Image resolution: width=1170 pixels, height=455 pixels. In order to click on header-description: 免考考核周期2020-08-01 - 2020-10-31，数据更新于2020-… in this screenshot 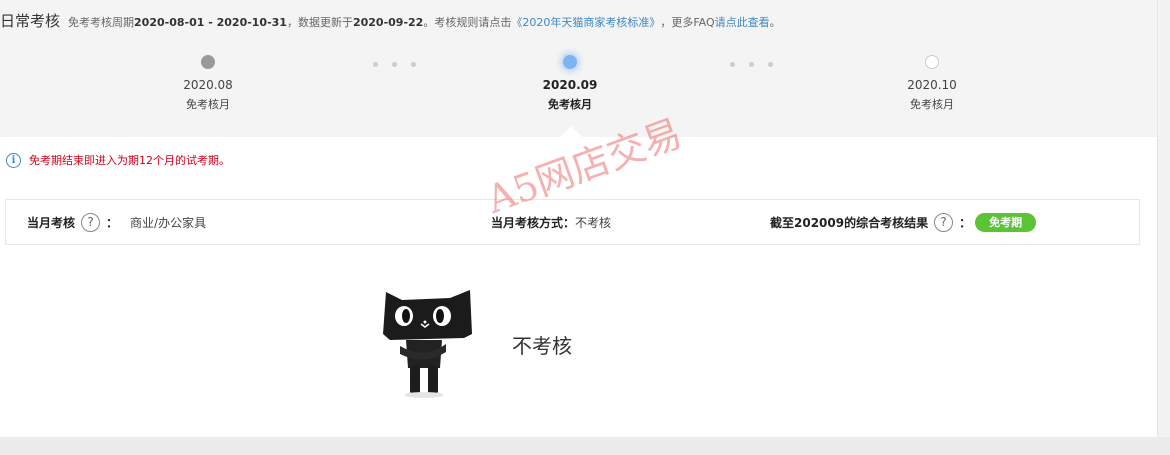, I will do `click(290, 22)`.